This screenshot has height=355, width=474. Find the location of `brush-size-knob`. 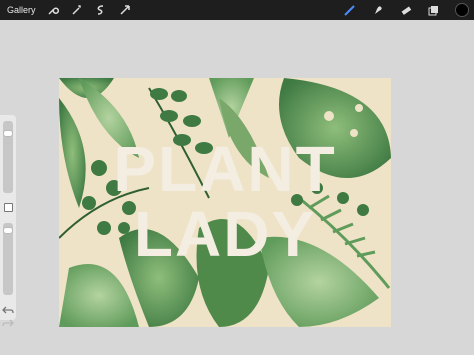

brush-size-knob is located at coordinates (8, 134).